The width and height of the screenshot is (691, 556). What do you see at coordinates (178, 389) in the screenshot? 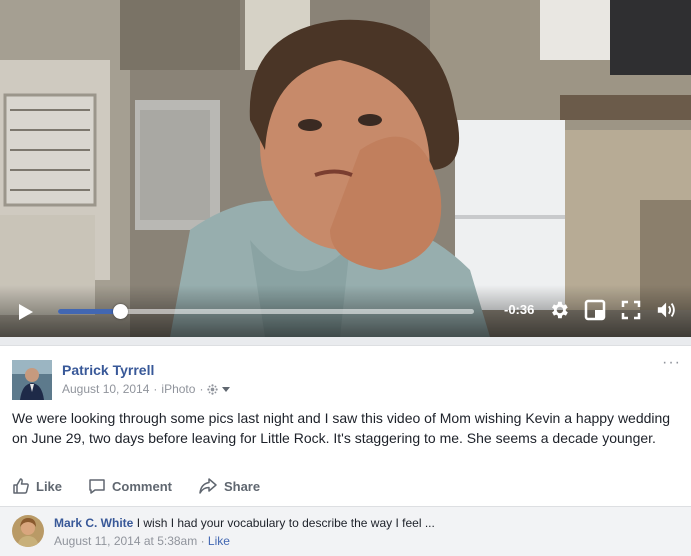
I see `post-app-source: iPhoto` at bounding box center [178, 389].